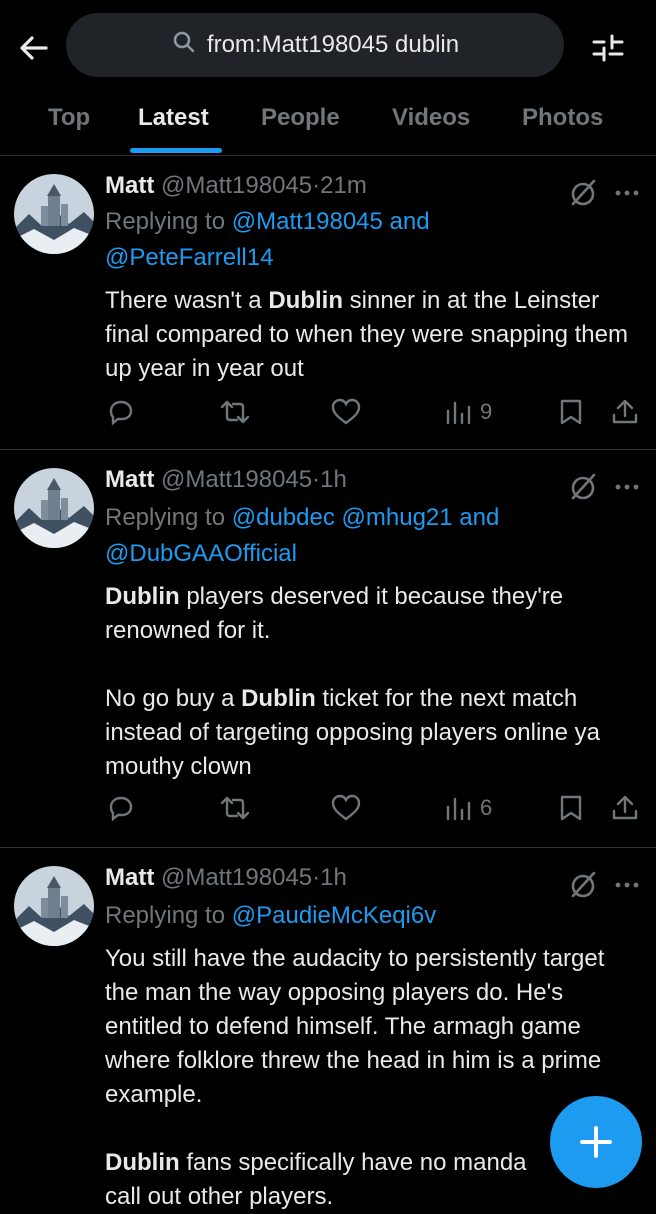  What do you see at coordinates (333, 45) in the screenshot?
I see `search-query: from:Matt198045 dublin` at bounding box center [333, 45].